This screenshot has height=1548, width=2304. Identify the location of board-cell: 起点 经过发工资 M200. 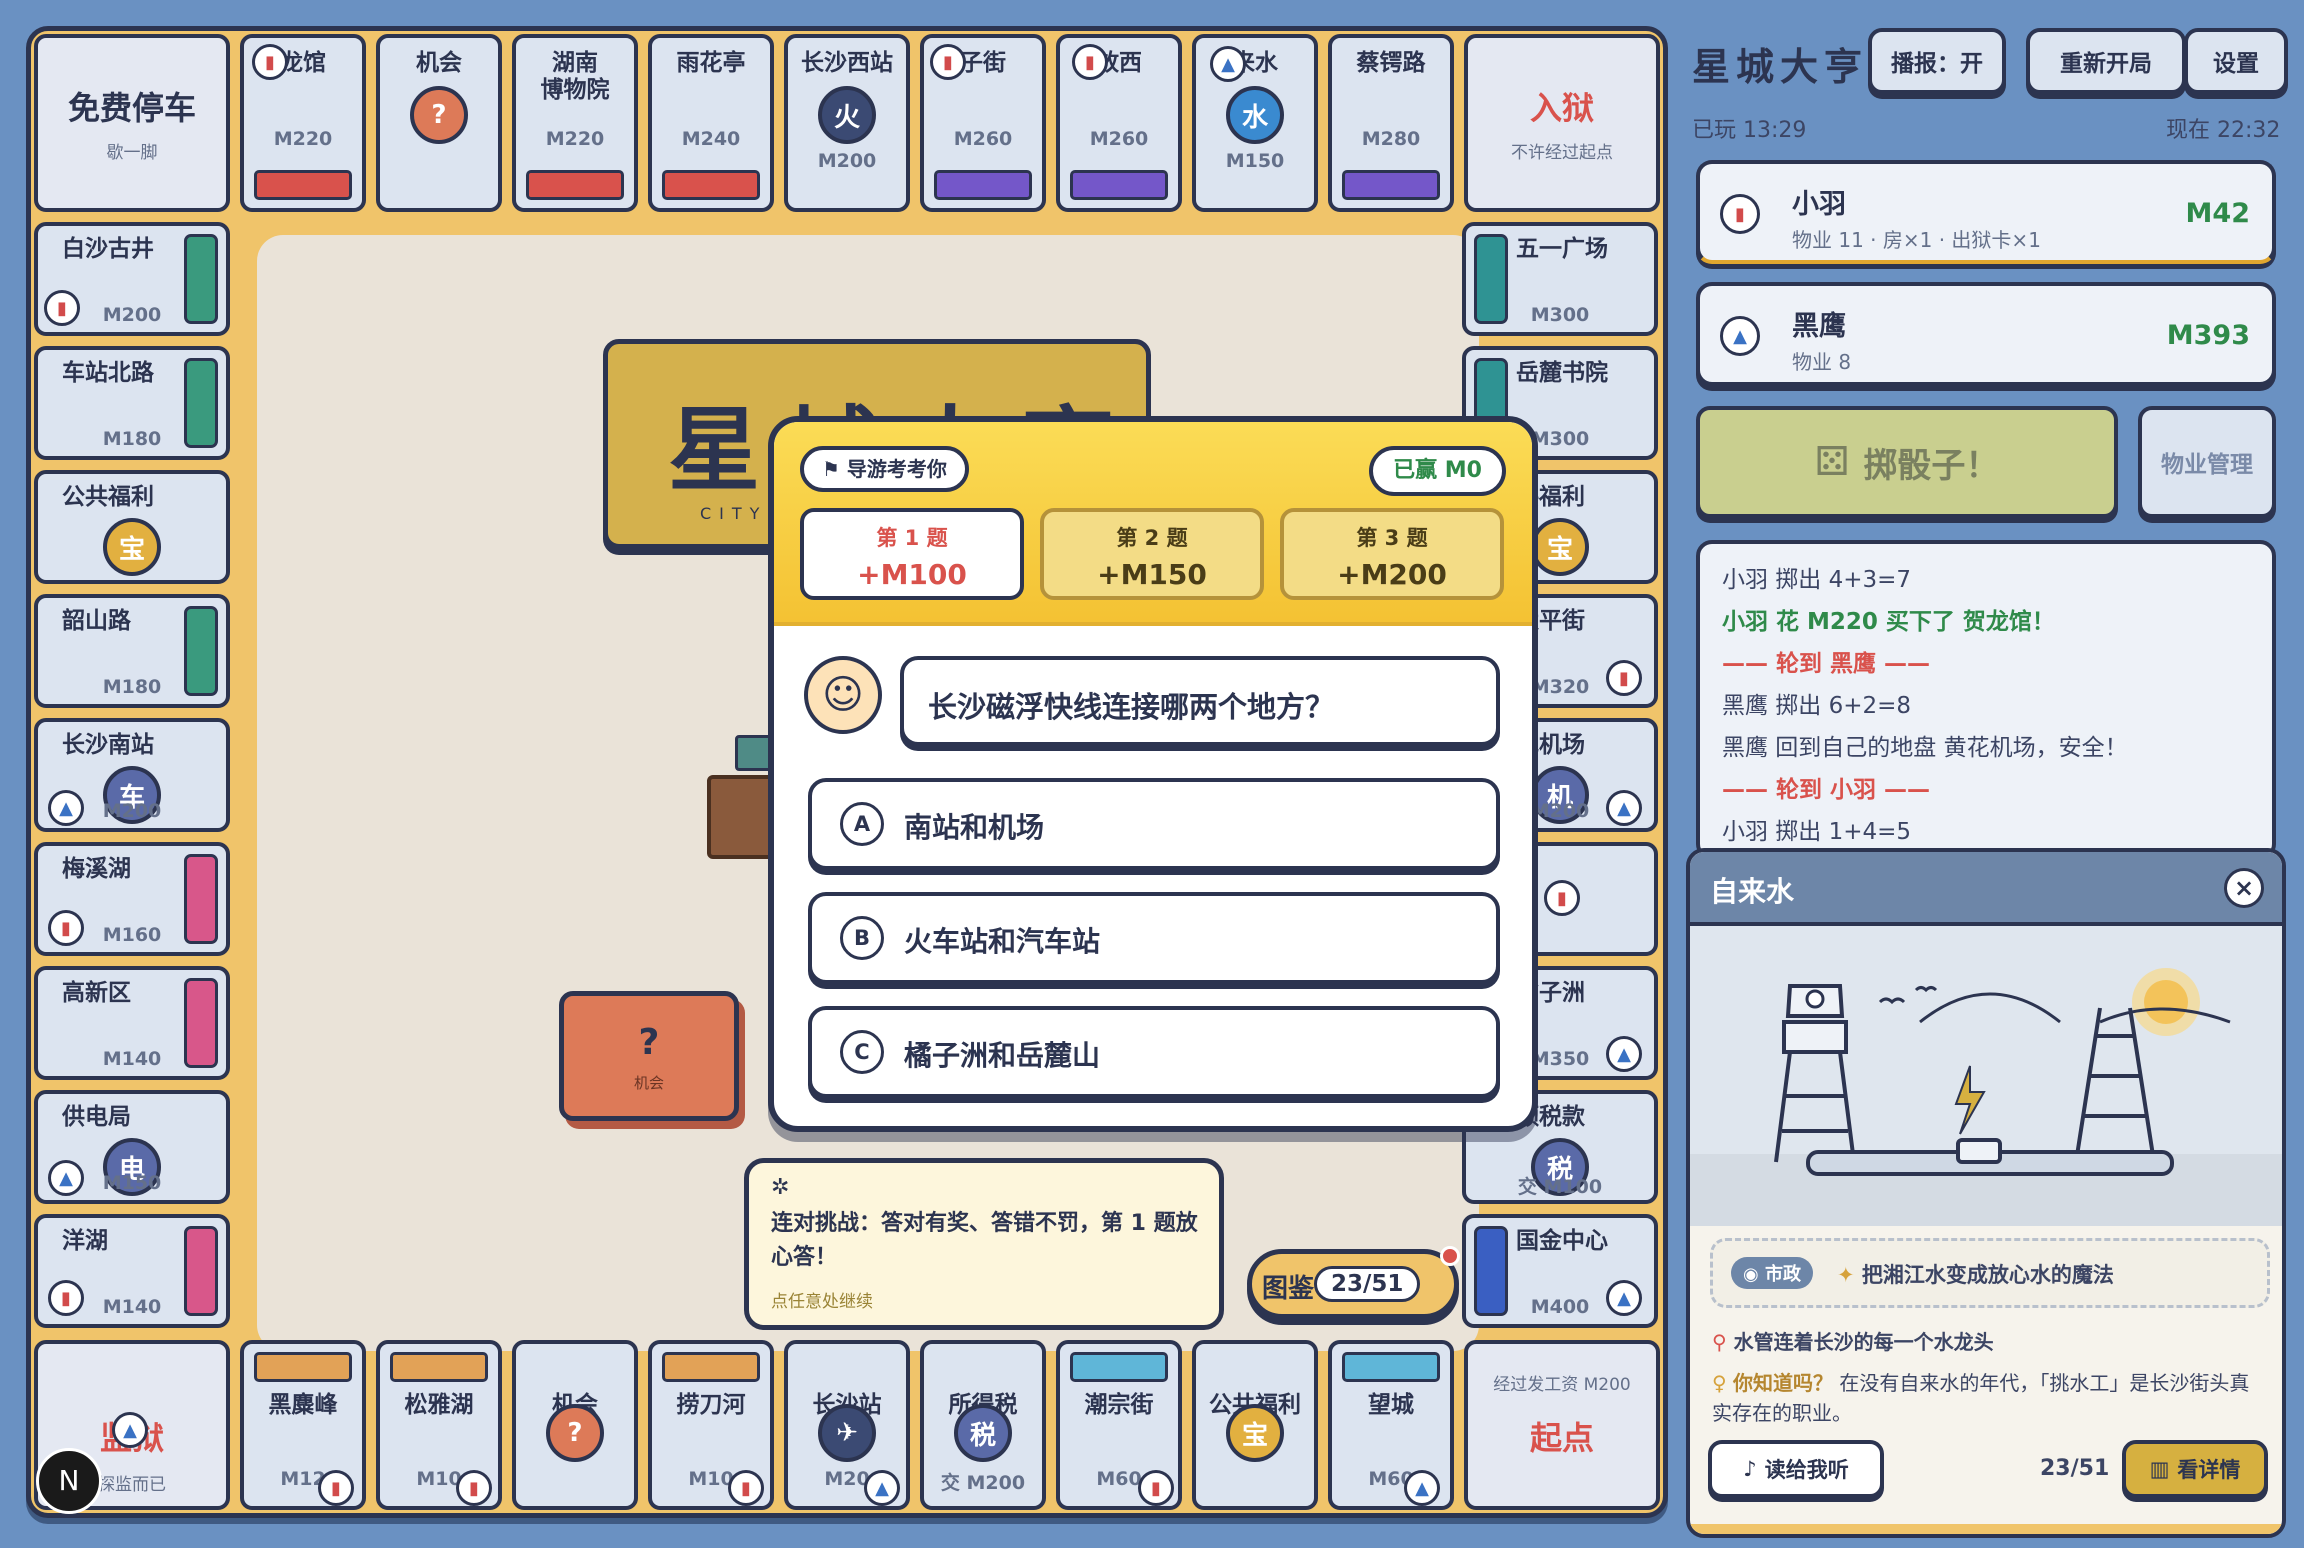
(1562, 1425).